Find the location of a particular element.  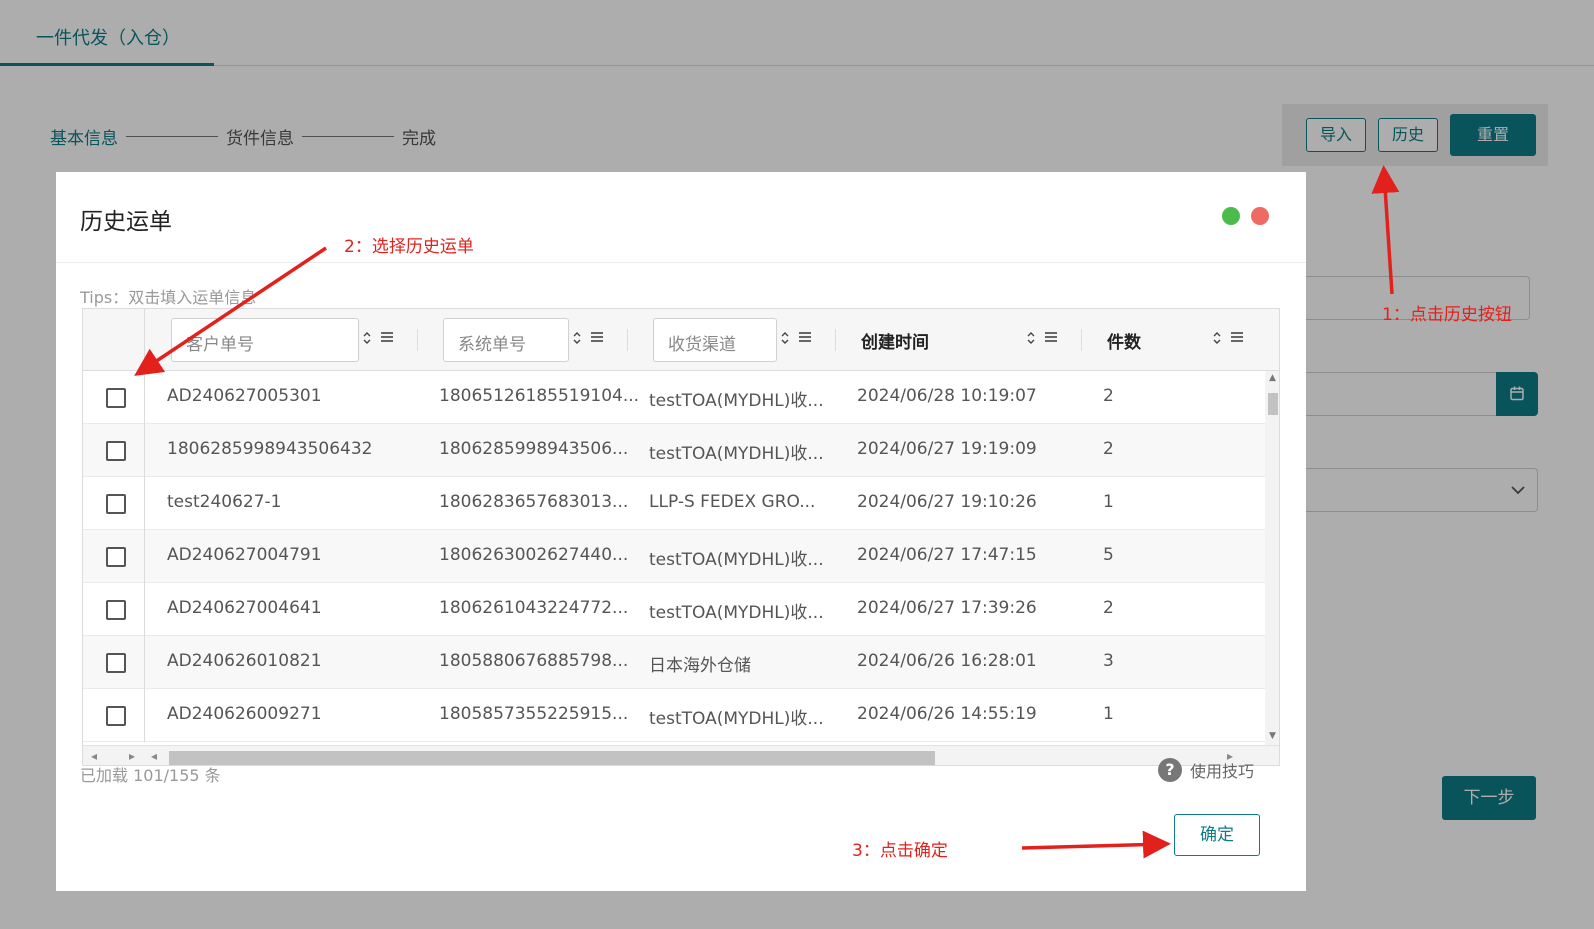

checkbox-column-header is located at coordinates (114, 340).